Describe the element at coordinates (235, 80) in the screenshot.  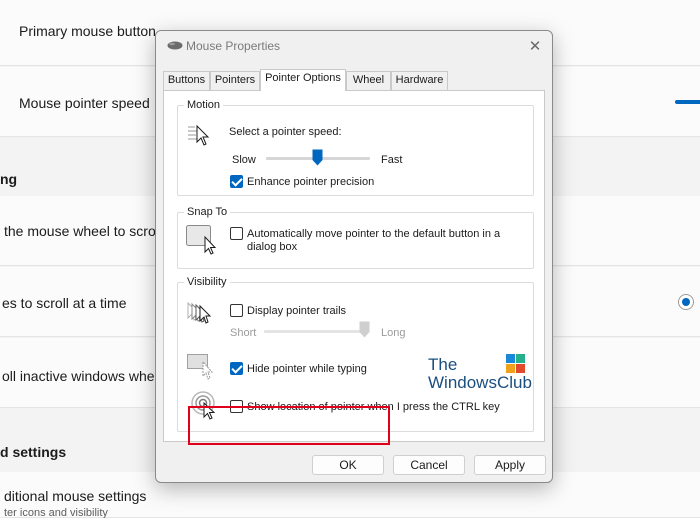
I see `tab-pointers: Pointers` at that location.